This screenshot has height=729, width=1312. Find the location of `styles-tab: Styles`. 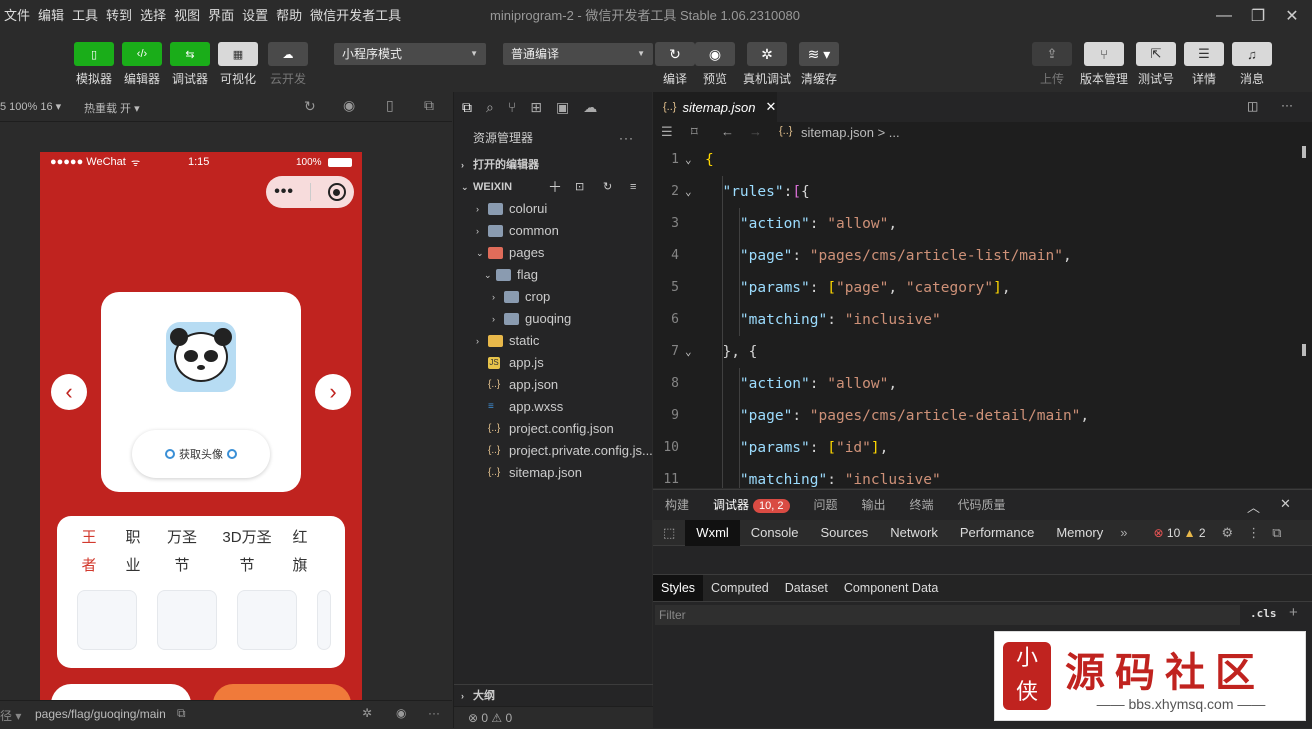

styles-tab: Styles is located at coordinates (678, 588).